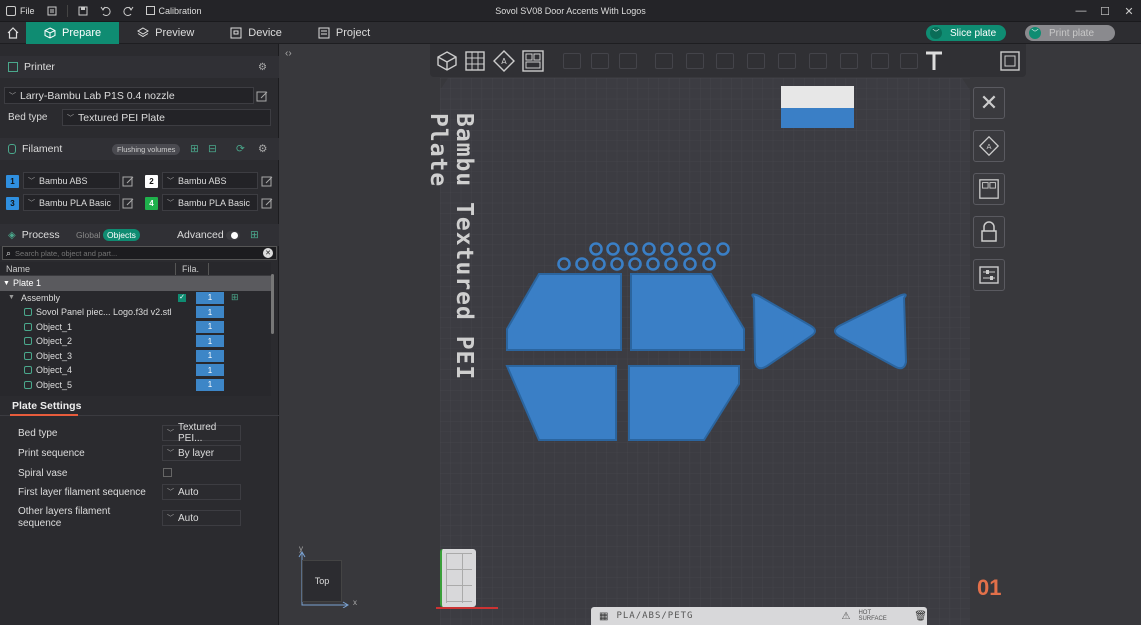 The width and height of the screenshot is (1141, 625). Describe the element at coordinates (135, 327) in the screenshot. I see `object-row: Object_1 1` at that location.